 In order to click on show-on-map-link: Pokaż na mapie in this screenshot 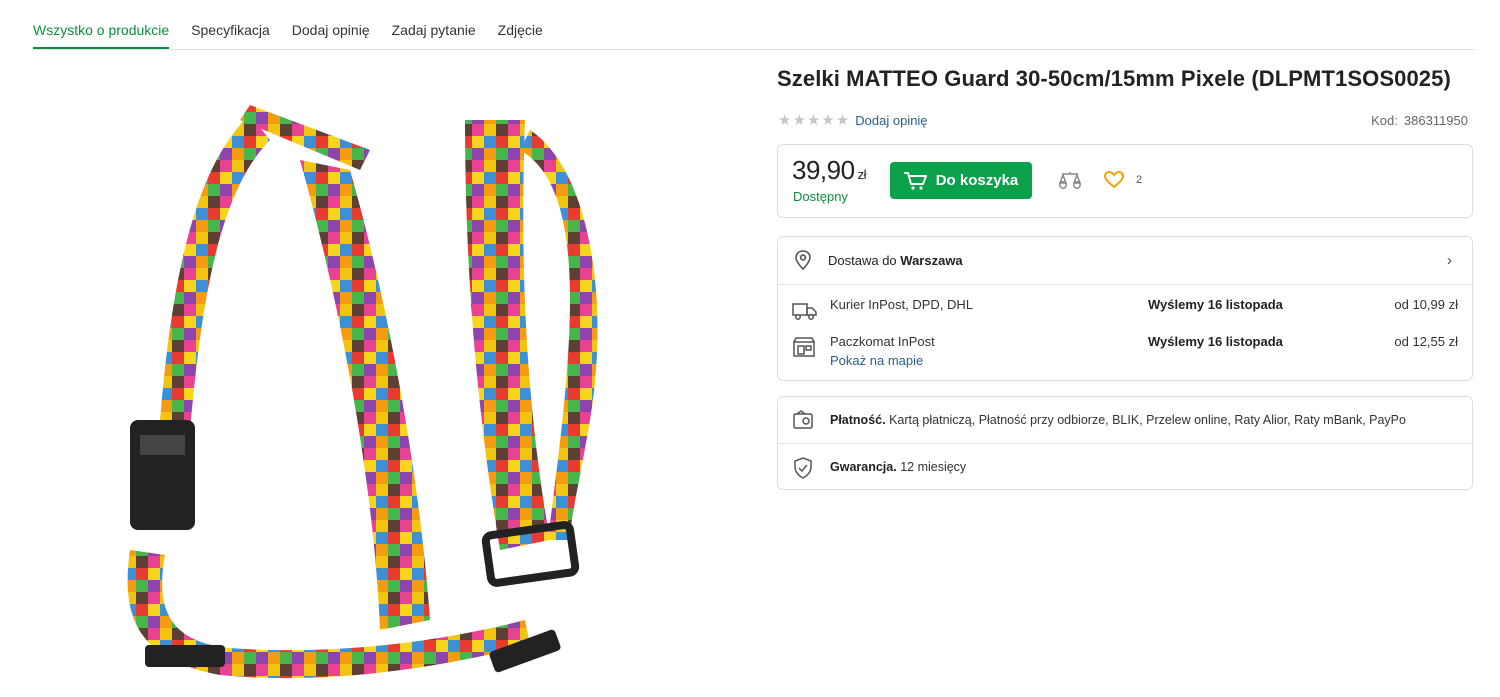, I will do `click(876, 360)`.